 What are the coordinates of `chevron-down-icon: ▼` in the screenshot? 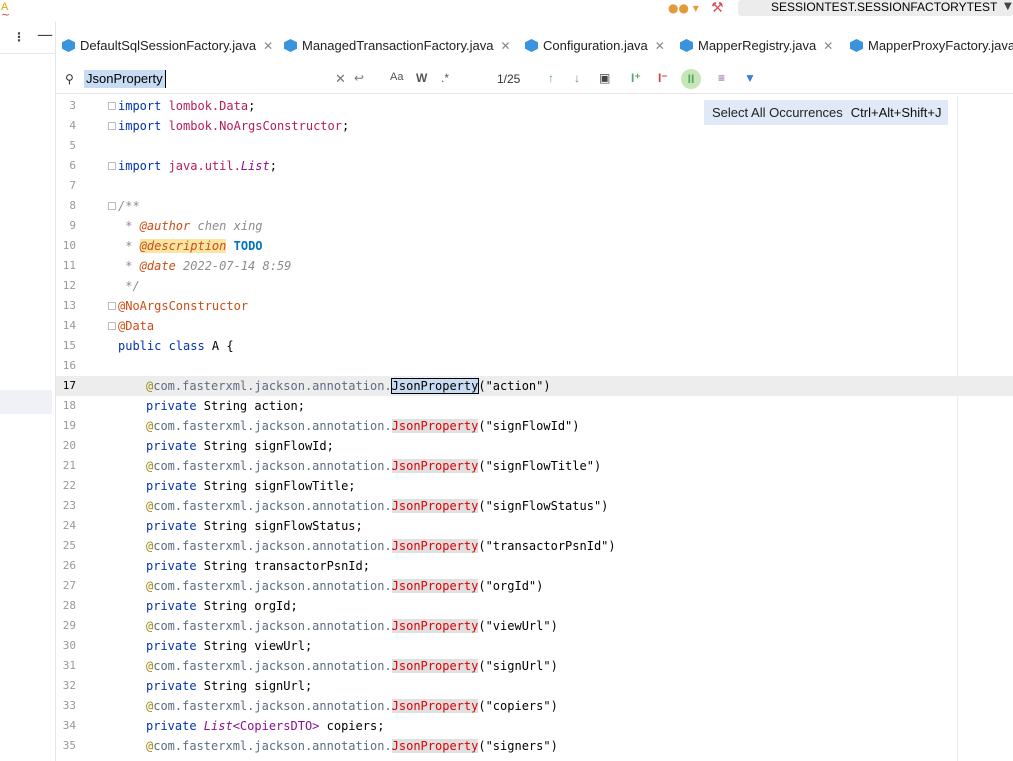 It's located at (1008, 6).